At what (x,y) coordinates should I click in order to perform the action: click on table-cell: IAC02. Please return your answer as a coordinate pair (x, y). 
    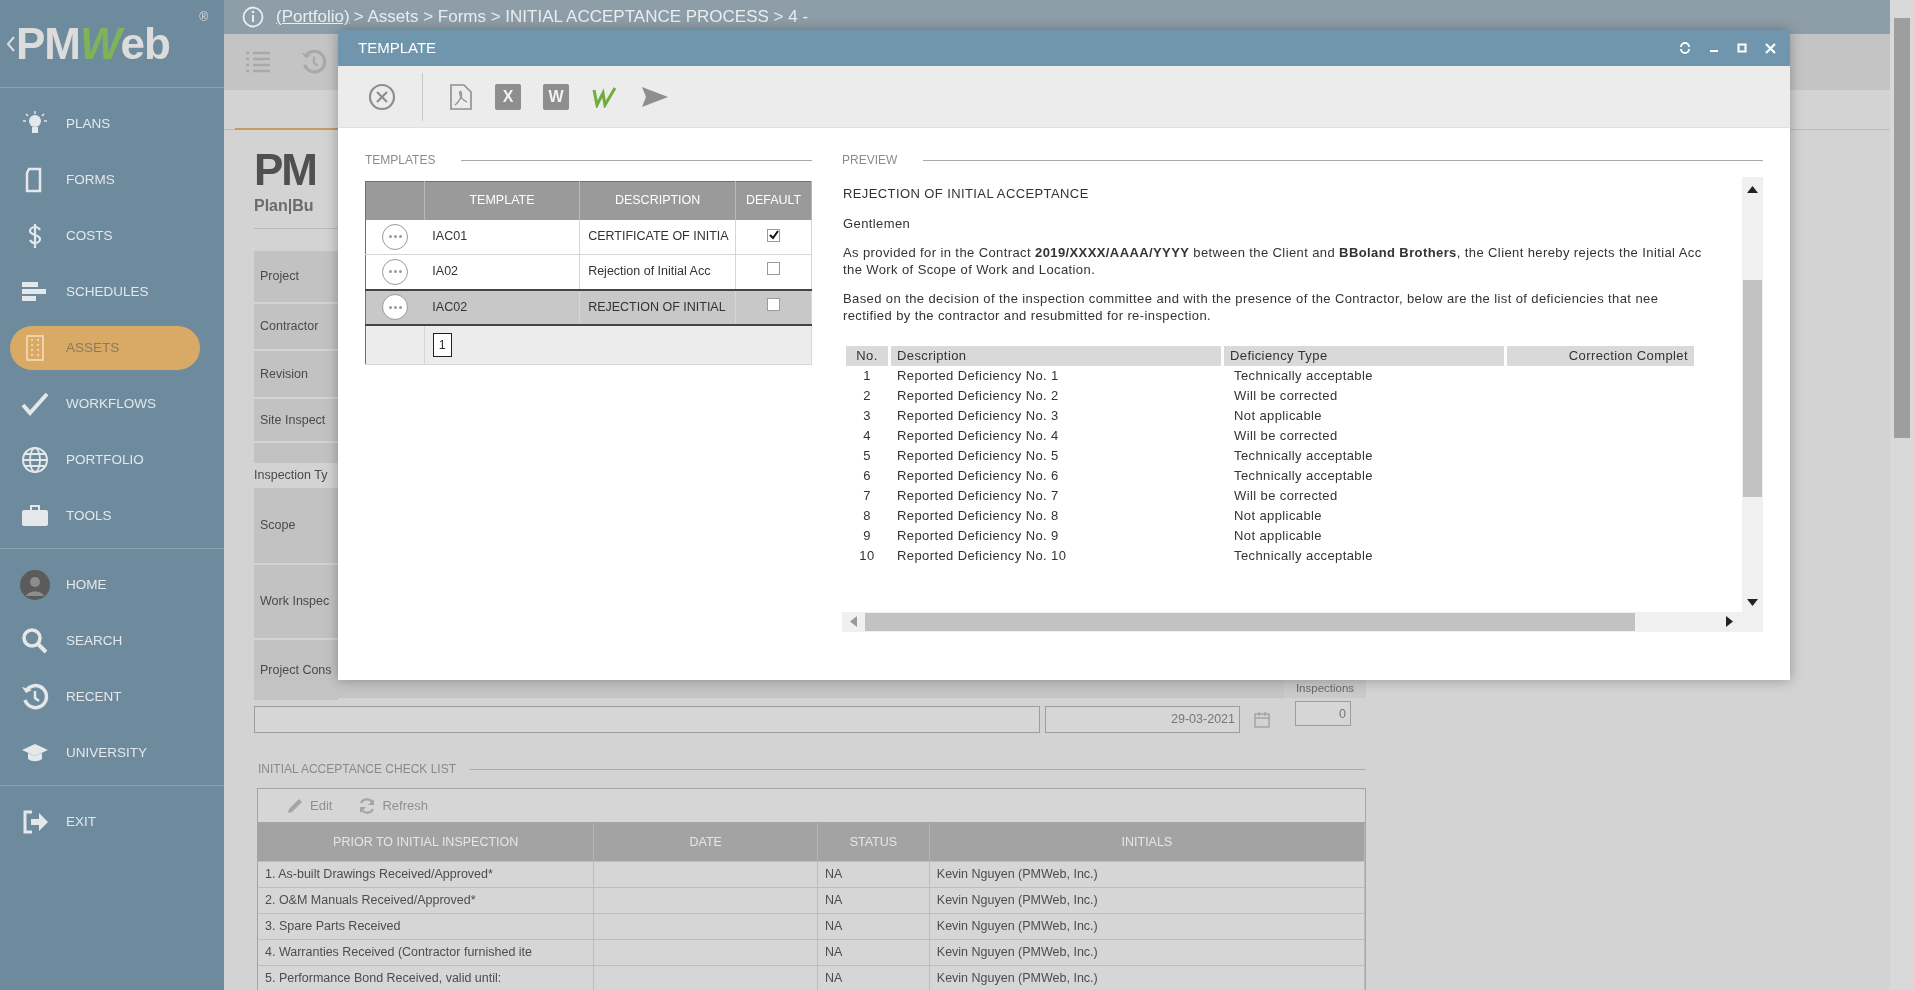
    Looking at the image, I should click on (502, 307).